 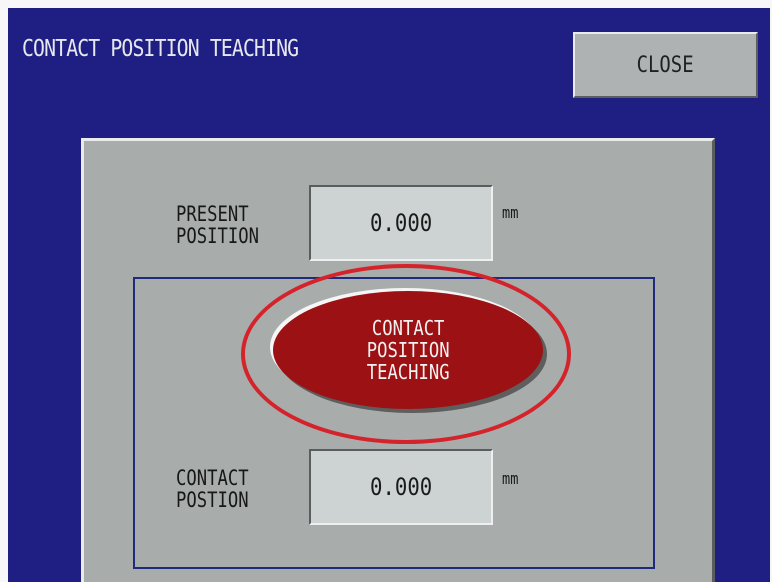 What do you see at coordinates (510, 478) in the screenshot?
I see `contact-position-unit: mm` at bounding box center [510, 478].